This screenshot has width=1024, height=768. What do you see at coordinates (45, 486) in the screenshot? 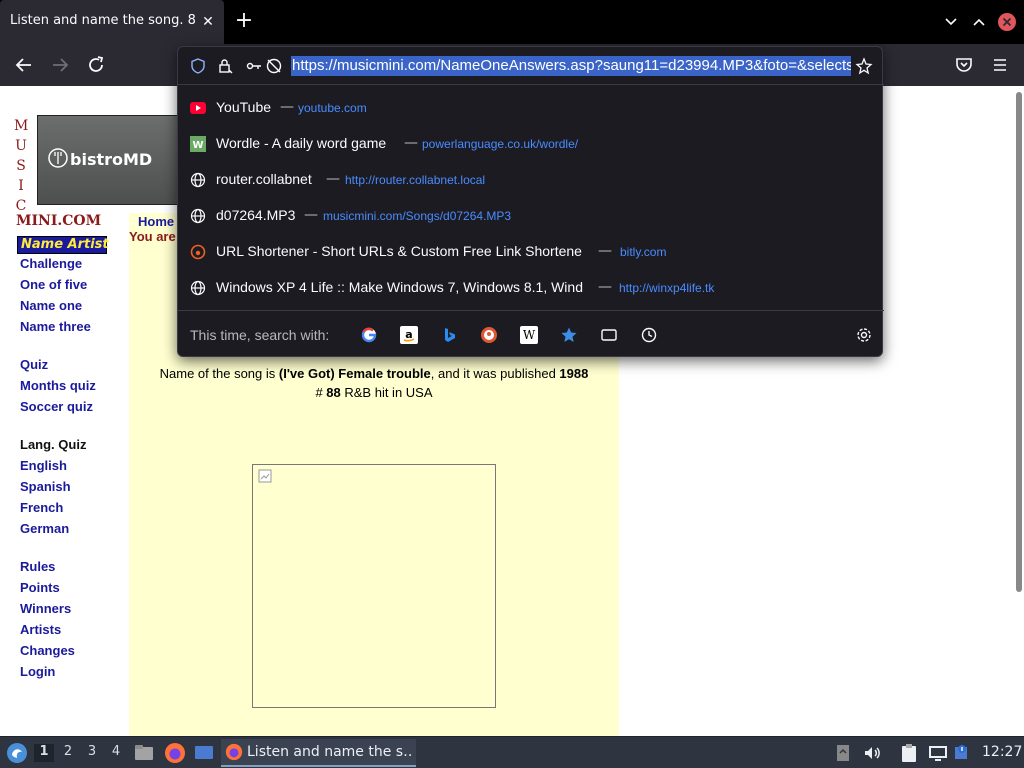
I see `sidebar-link-spanish: Spanish` at bounding box center [45, 486].